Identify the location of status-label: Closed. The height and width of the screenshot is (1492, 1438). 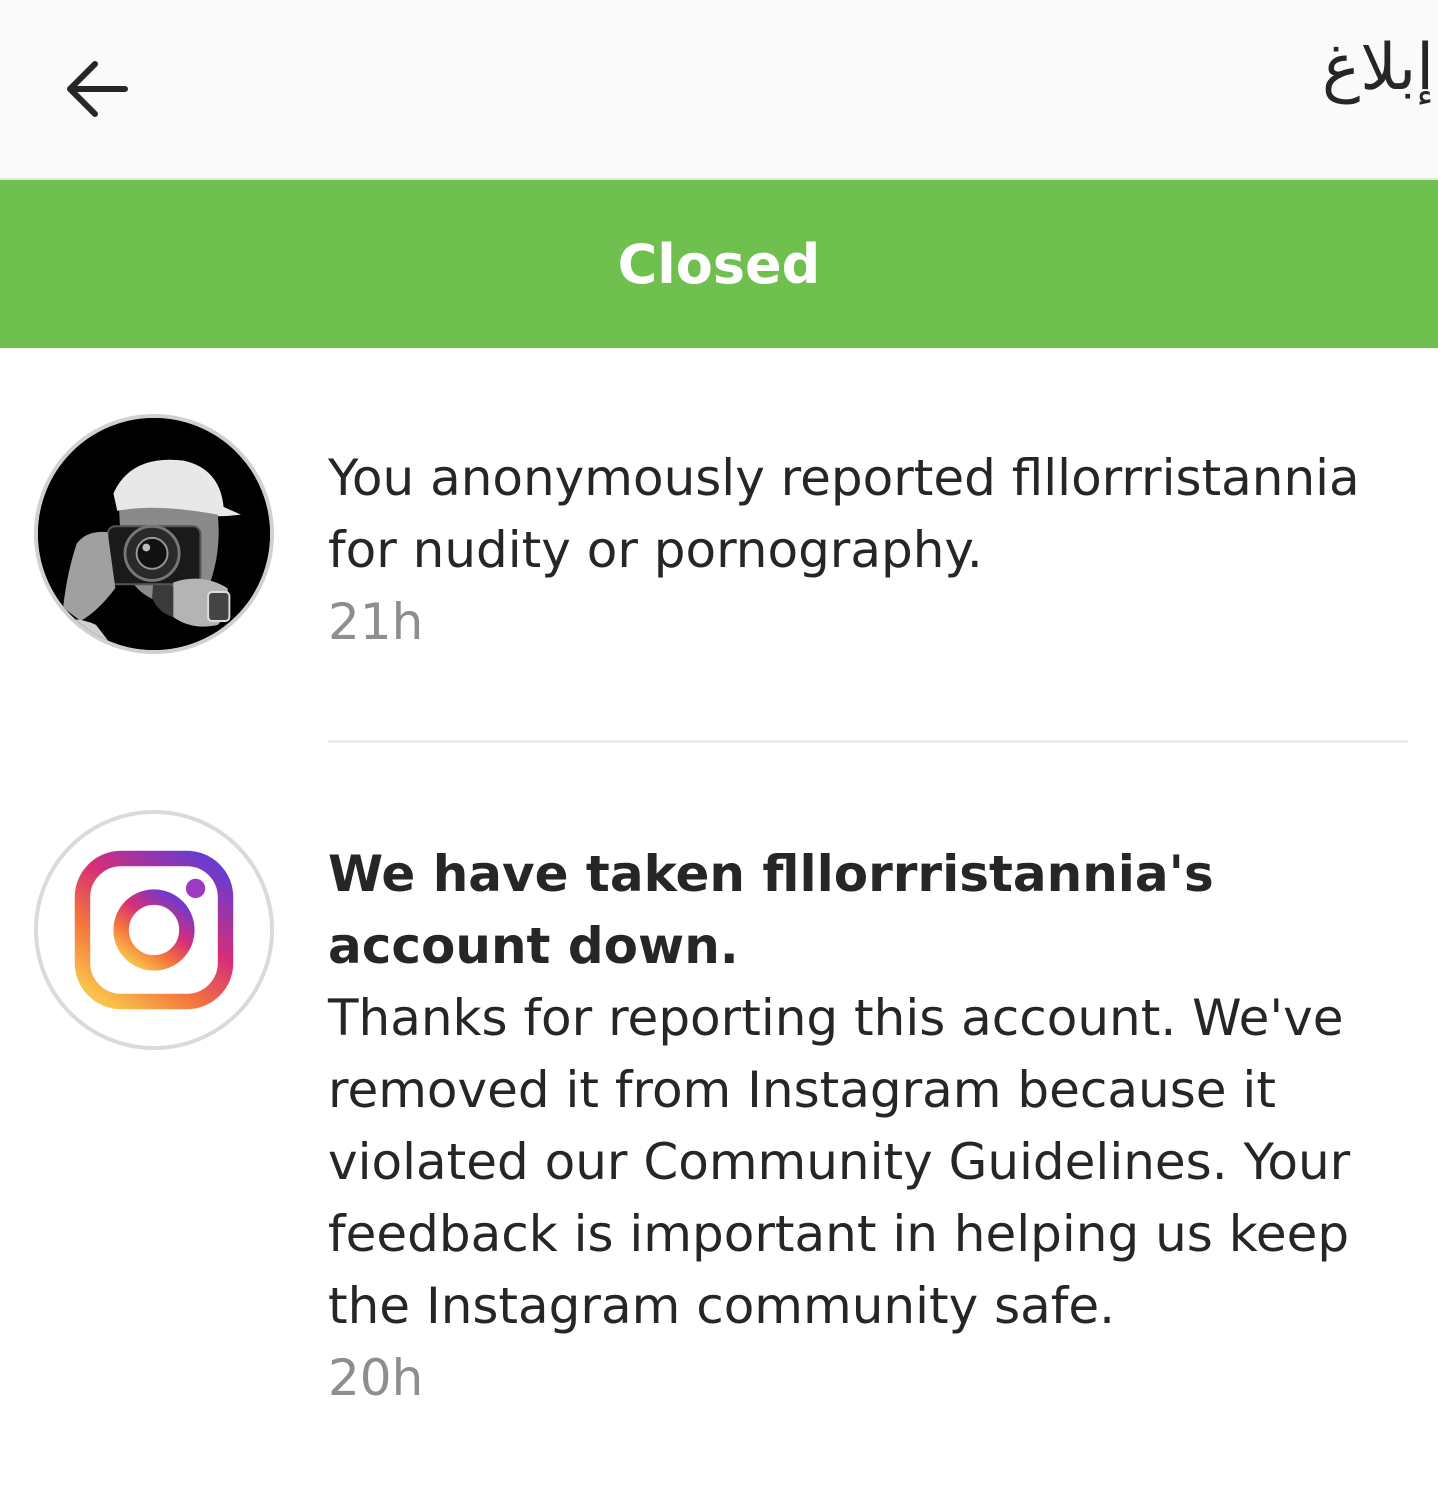
(719, 264).